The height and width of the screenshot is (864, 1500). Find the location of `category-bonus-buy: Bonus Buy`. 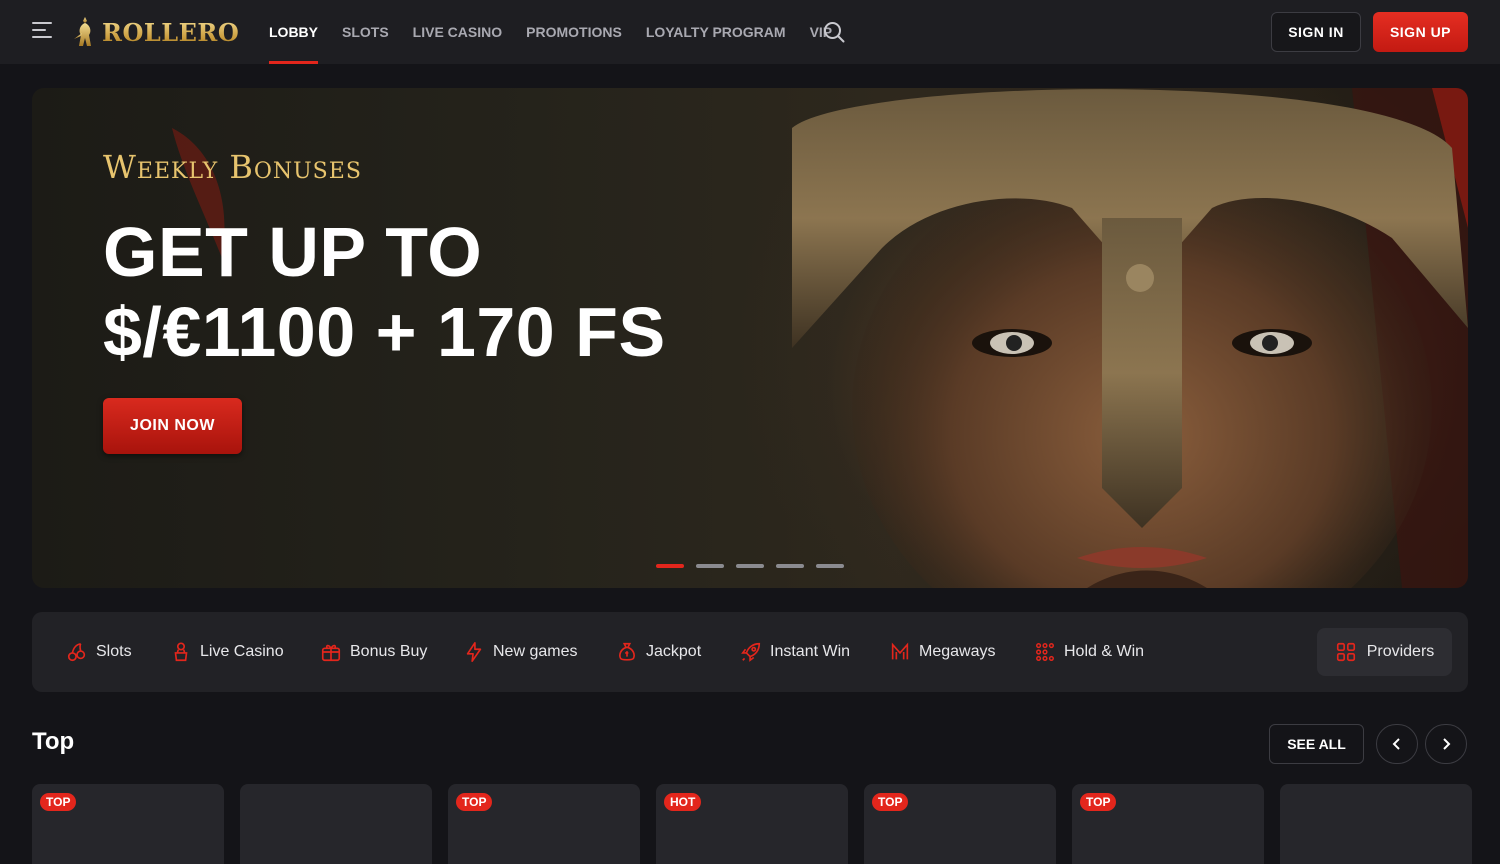

category-bonus-buy: Bonus Buy is located at coordinates (373, 652).